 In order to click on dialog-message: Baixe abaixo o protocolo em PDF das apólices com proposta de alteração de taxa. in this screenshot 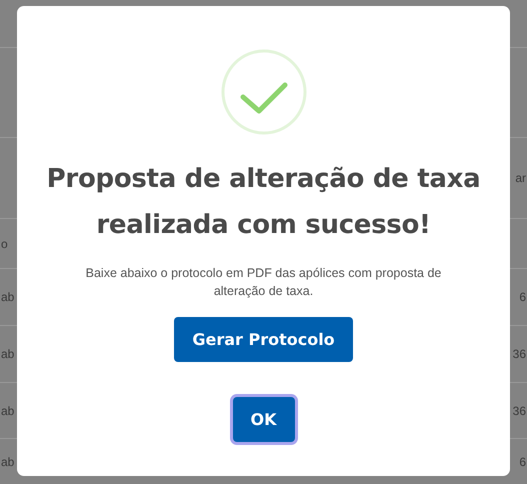, I will do `click(263, 282)`.